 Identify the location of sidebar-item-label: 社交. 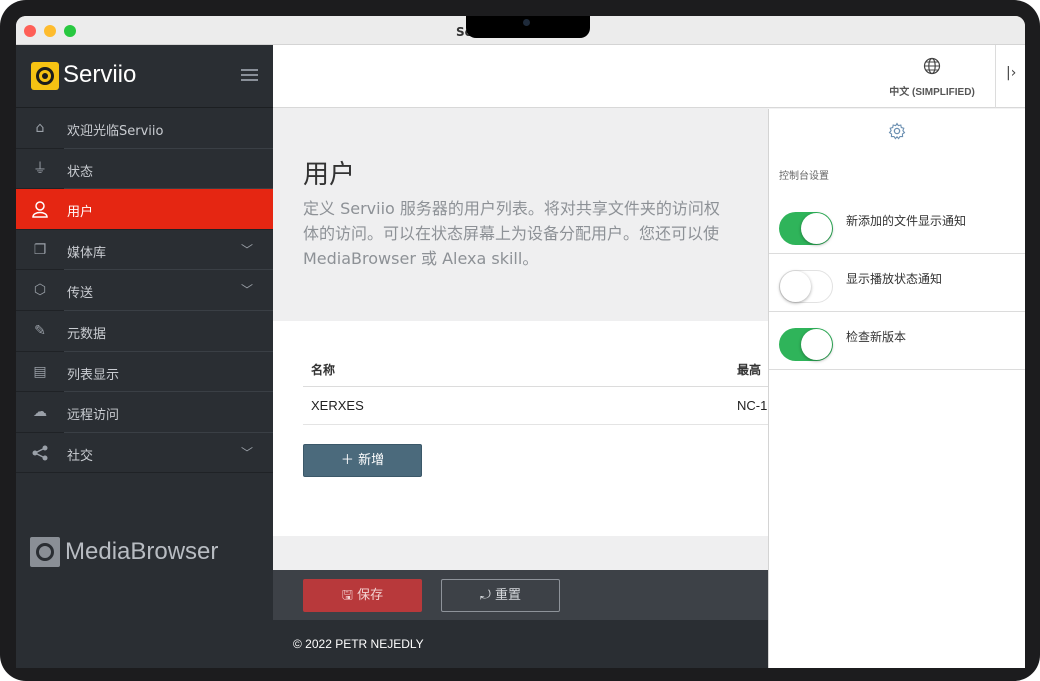
(80, 456).